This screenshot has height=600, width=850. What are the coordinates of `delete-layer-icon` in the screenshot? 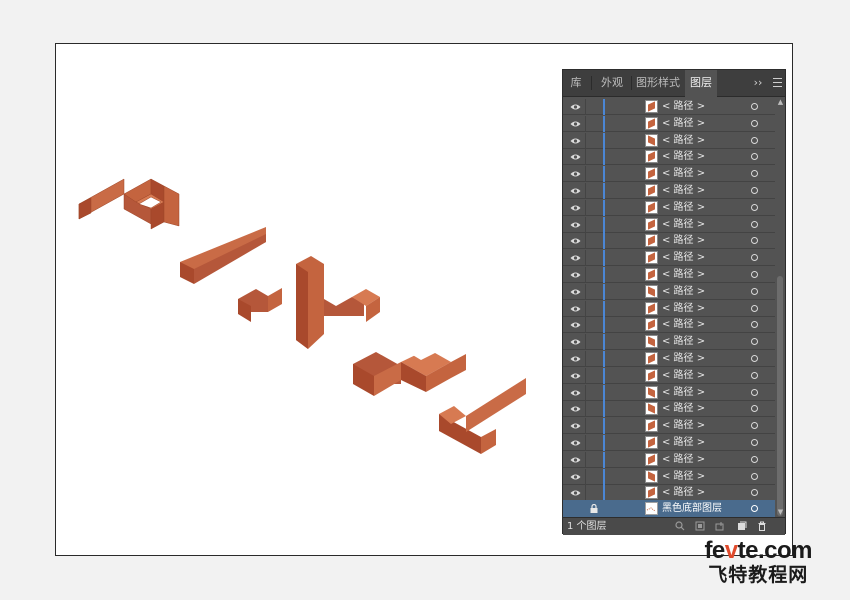 It's located at (762, 526).